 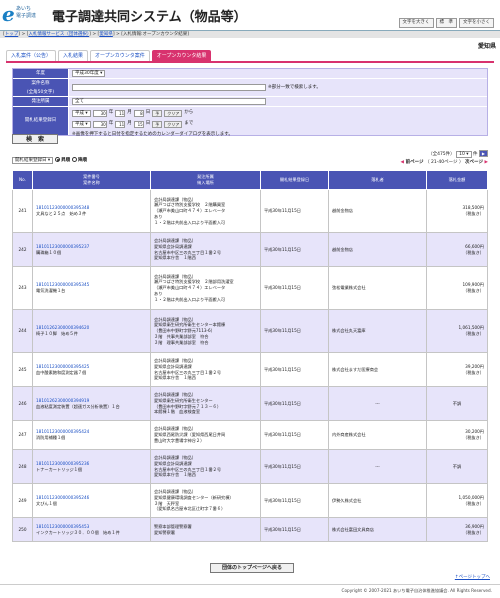 I want to click on tab-underline, so click(x=250, y=62).